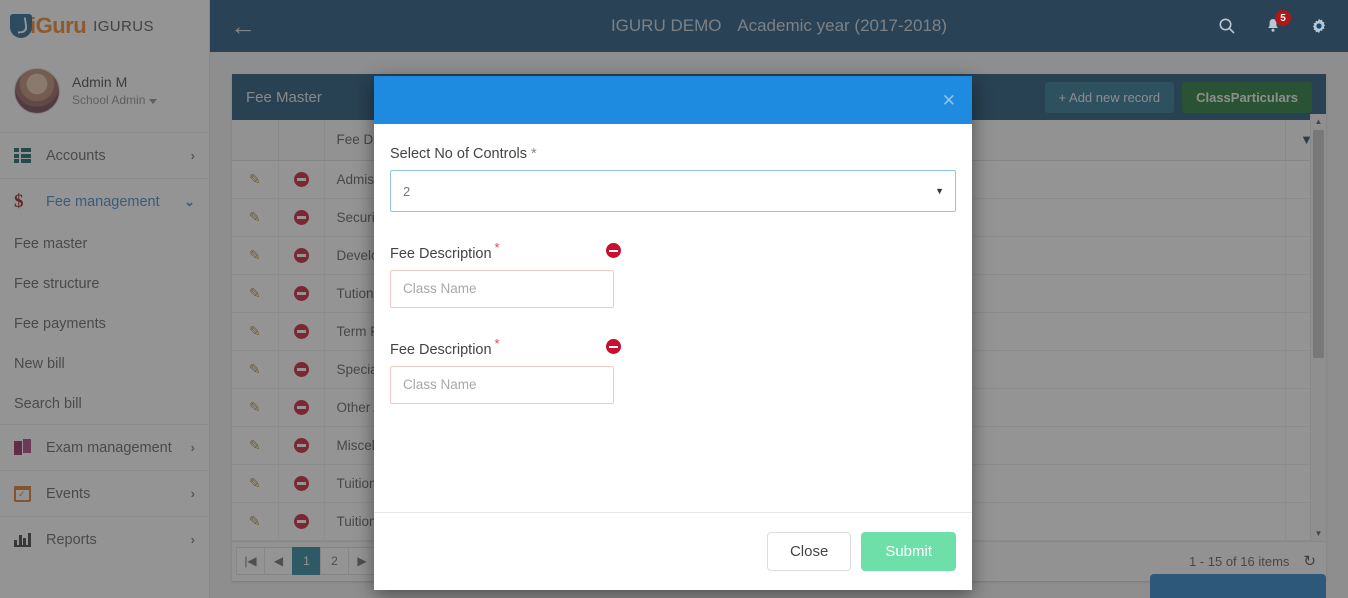  What do you see at coordinates (673, 100) in the screenshot?
I see `modal-header: ✕` at bounding box center [673, 100].